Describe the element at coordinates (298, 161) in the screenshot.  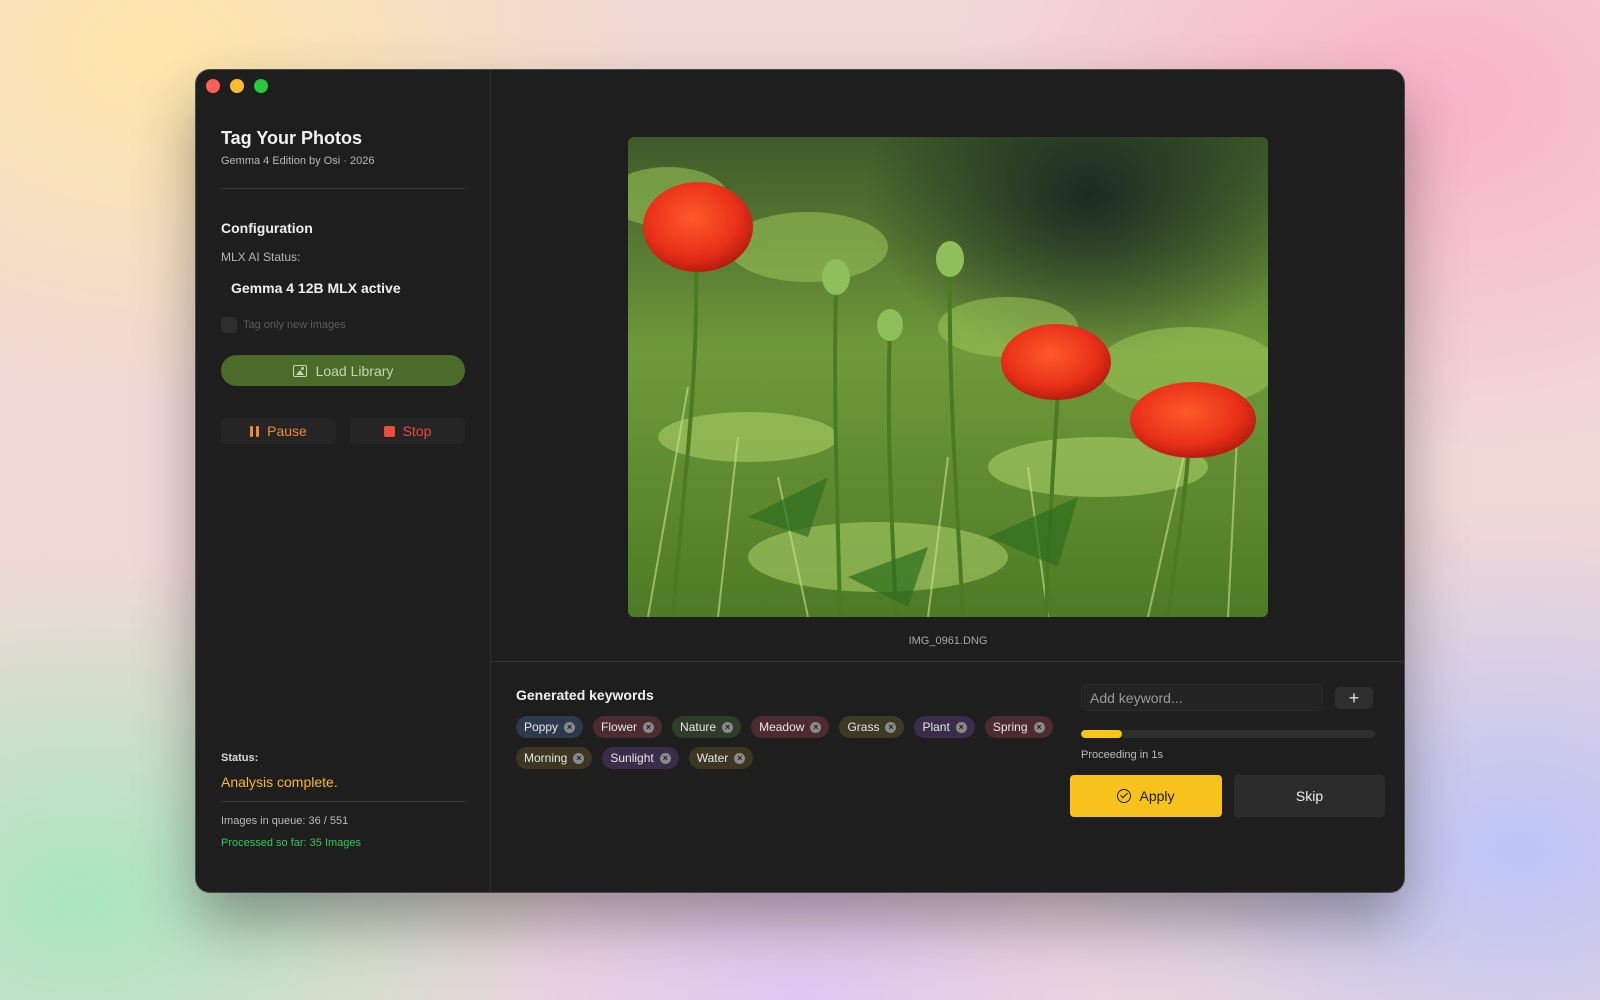
I see `app-subtitle: Gemma 4 Edition by Osi · 2026` at that location.